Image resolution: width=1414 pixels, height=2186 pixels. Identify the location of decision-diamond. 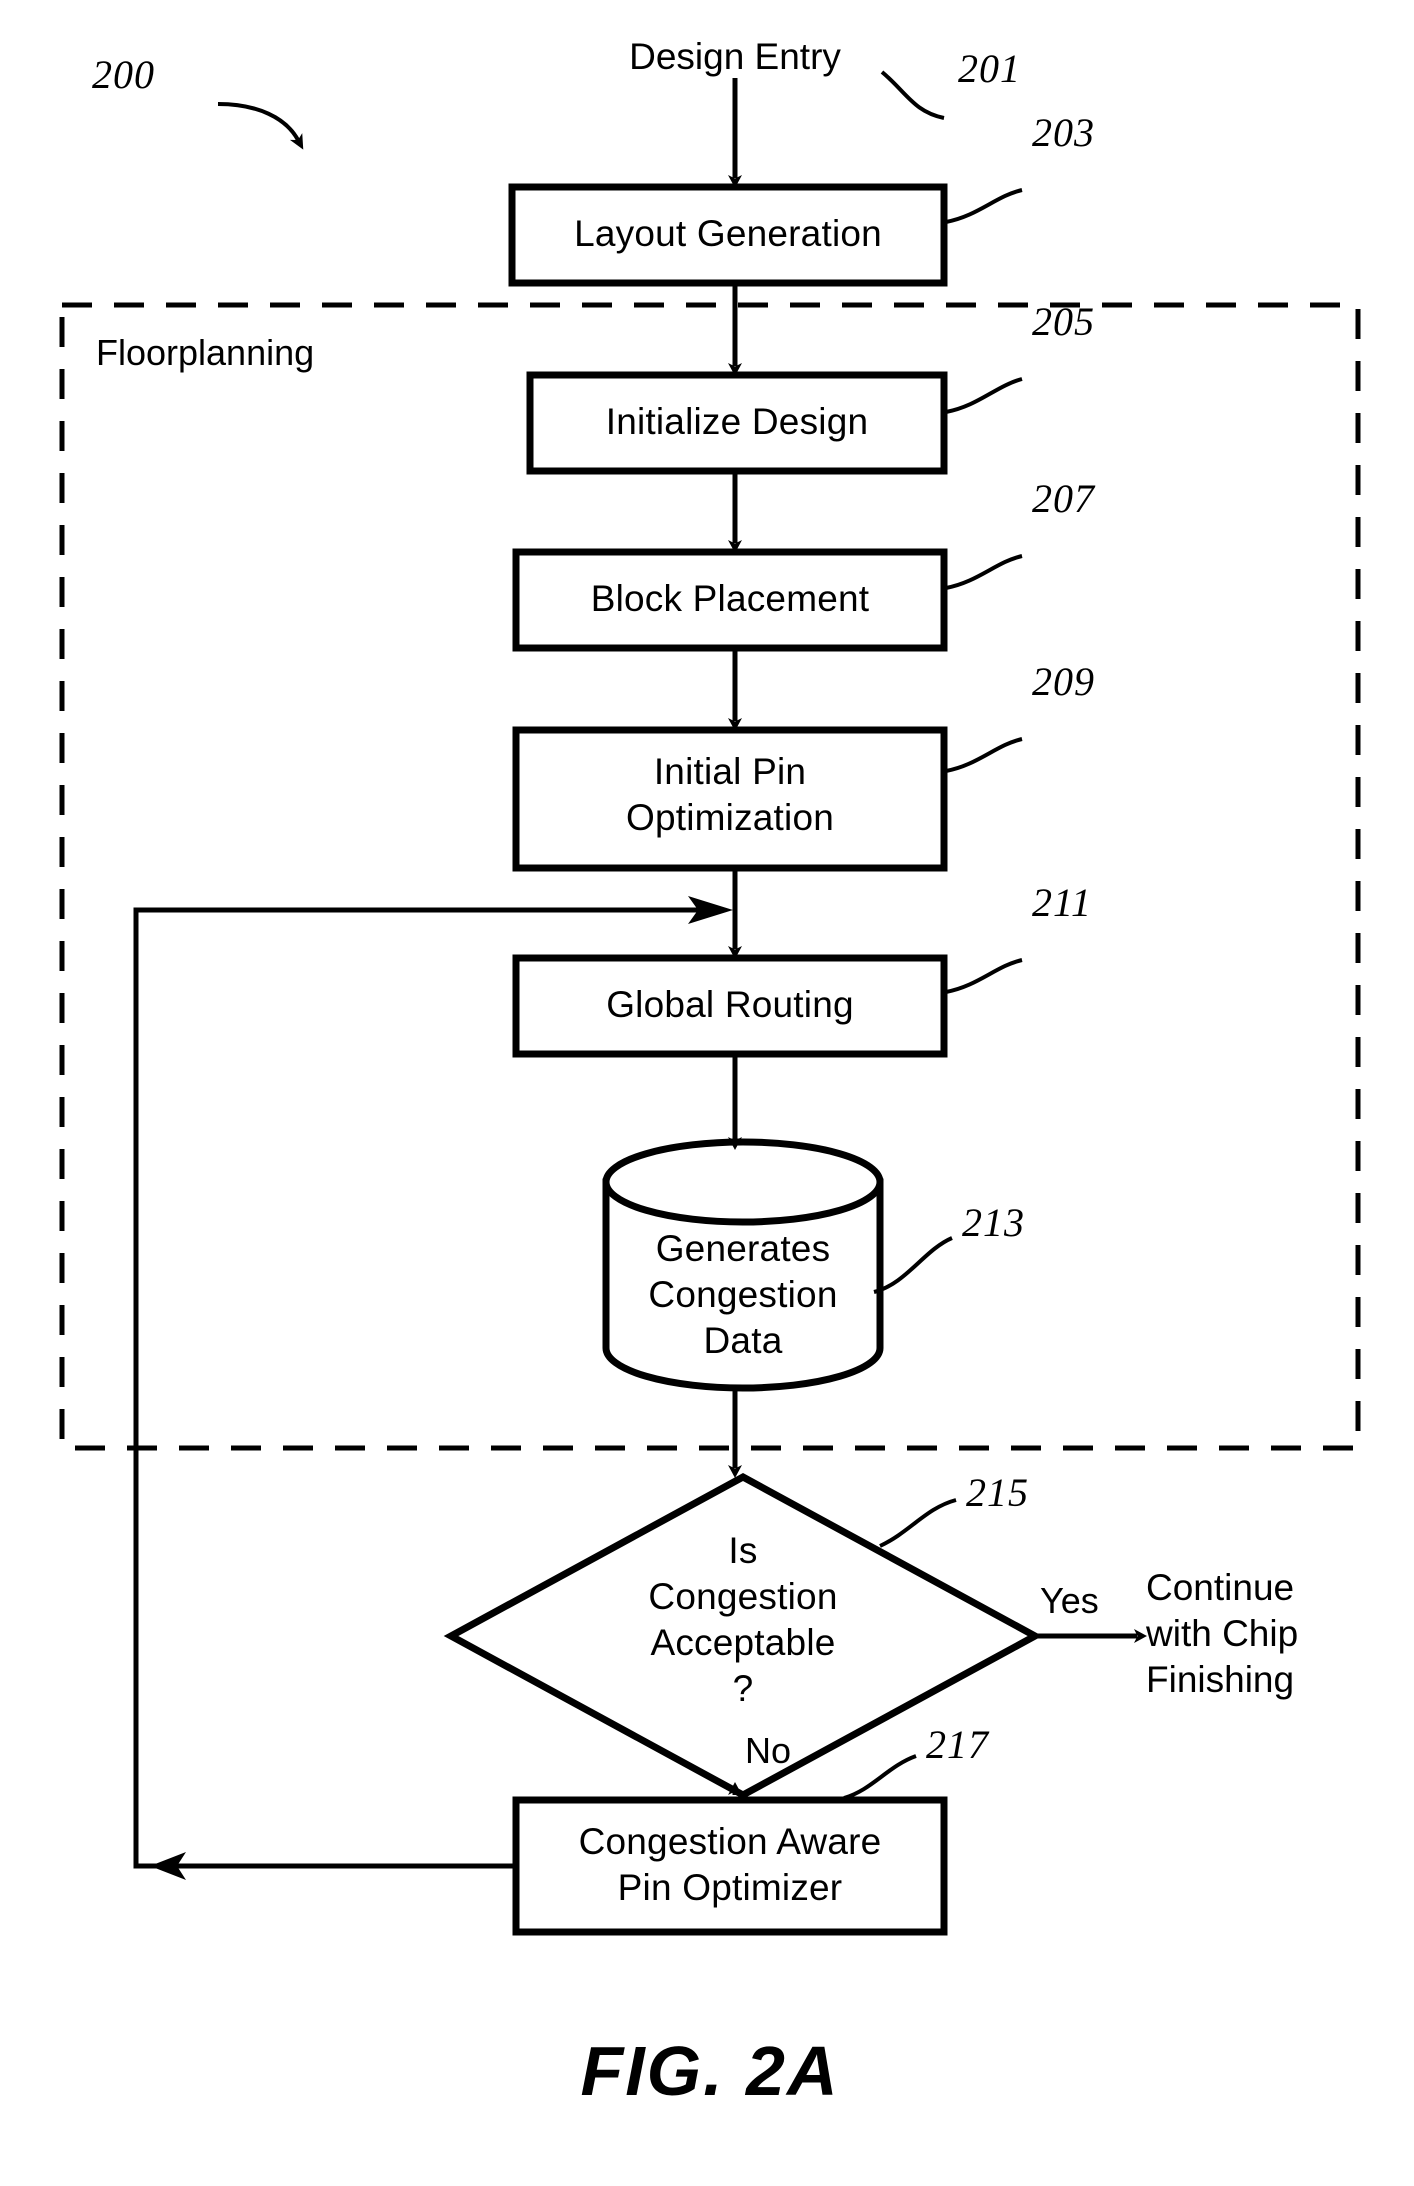
(743, 1636).